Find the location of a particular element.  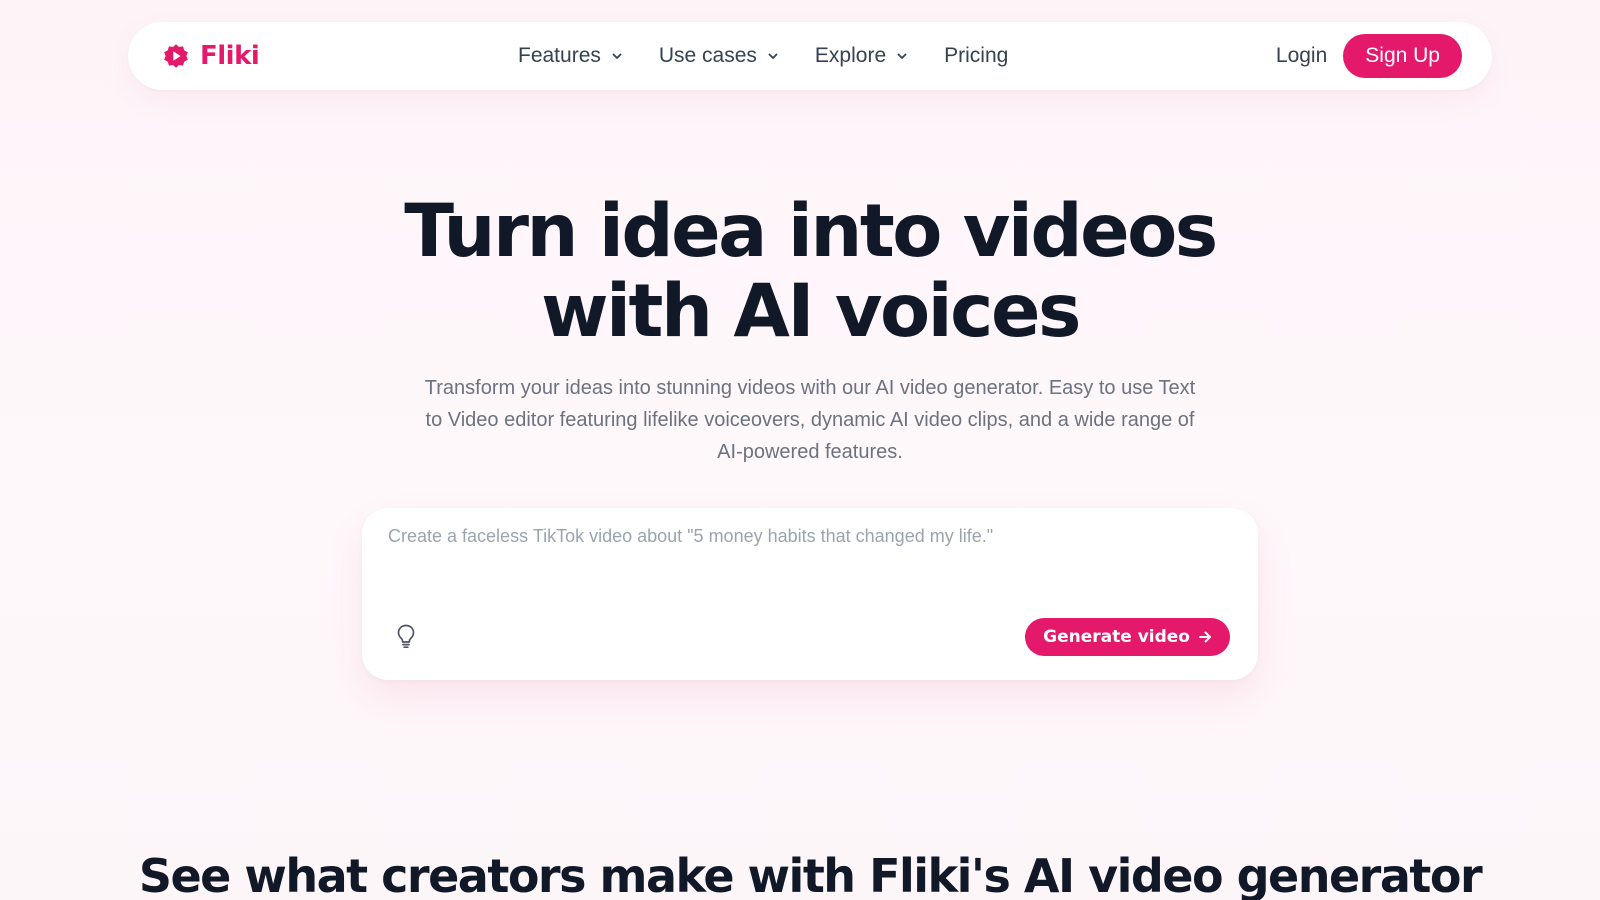

prompt-input is located at coordinates (808, 556).